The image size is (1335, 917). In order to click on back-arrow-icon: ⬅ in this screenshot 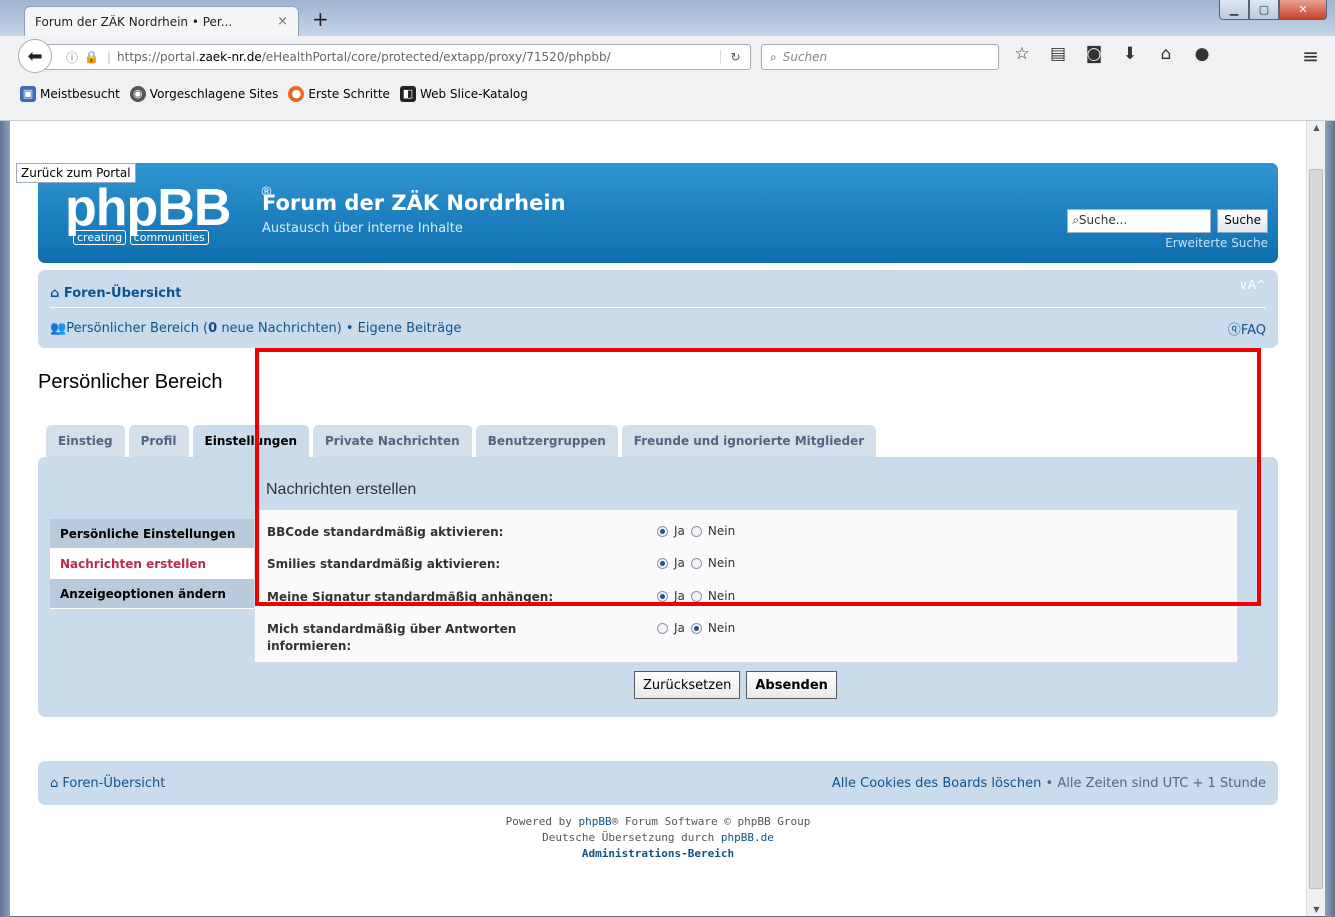, I will do `click(35, 56)`.